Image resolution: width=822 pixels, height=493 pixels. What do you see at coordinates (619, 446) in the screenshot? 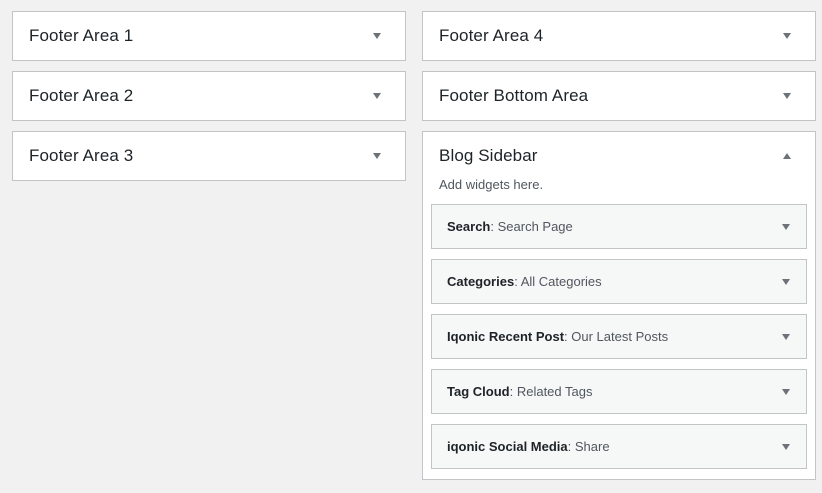
I see `widget-social-media: iqonic Social Media: Share` at bounding box center [619, 446].